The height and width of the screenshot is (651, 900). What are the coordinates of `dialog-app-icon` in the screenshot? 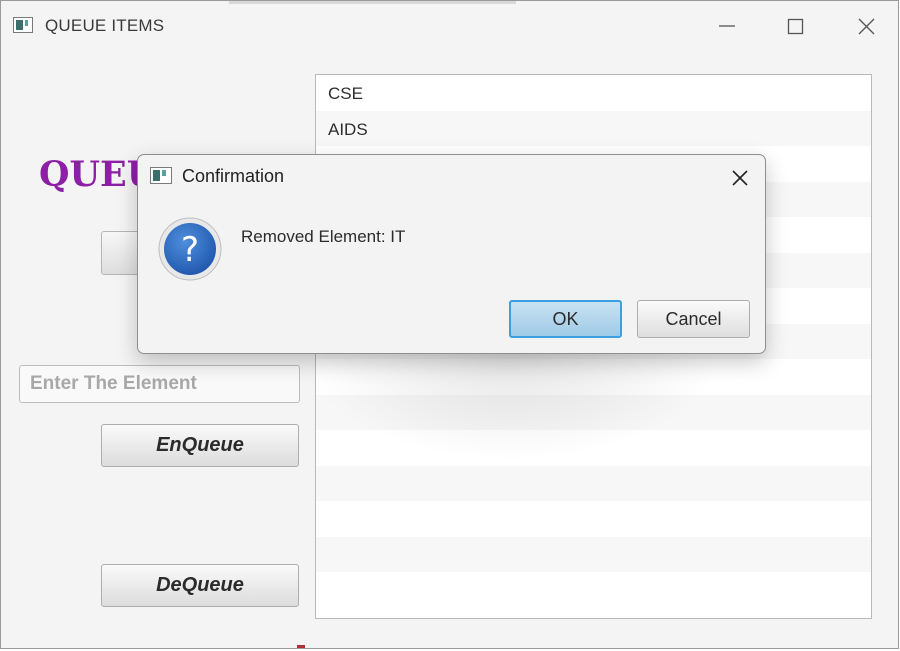 It's located at (161, 175).